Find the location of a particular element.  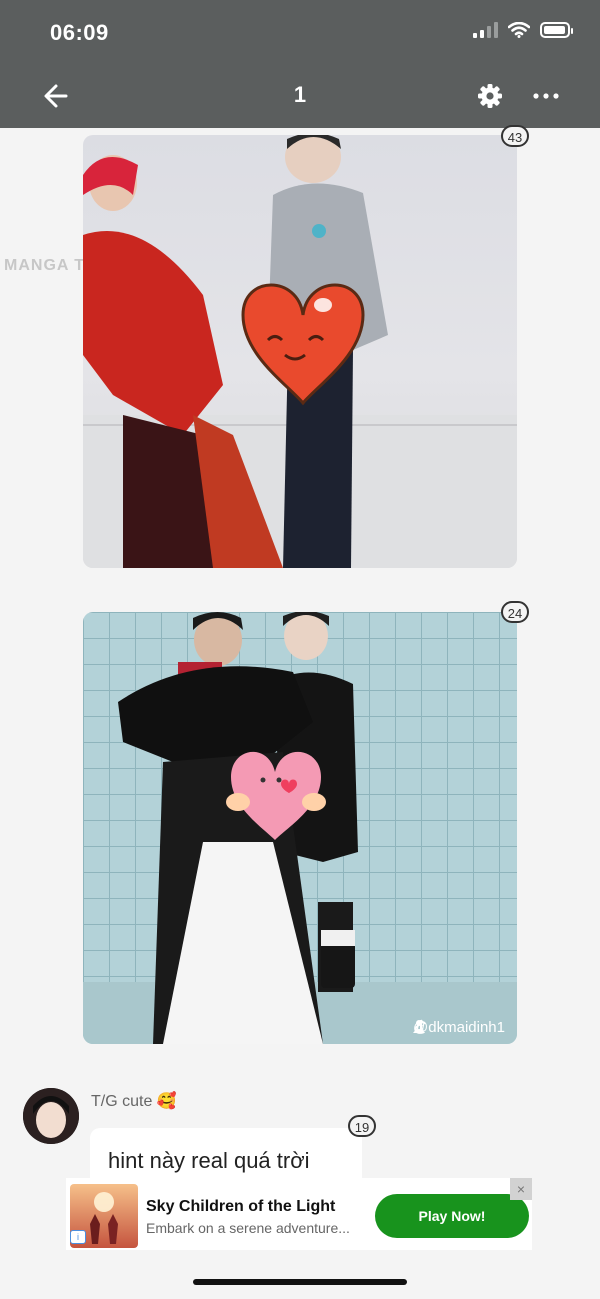

avatar-illustration is located at coordinates (51, 1116).